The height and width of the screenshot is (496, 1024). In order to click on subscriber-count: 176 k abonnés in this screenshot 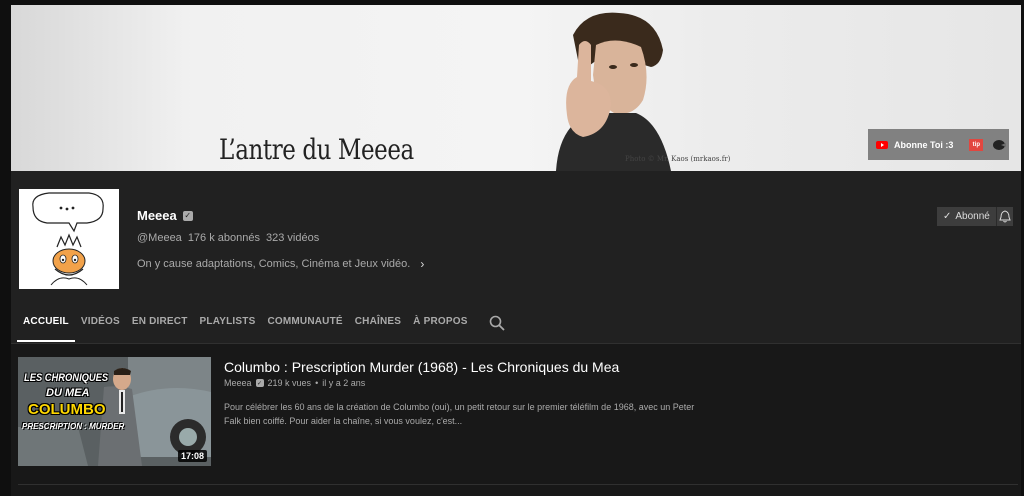, I will do `click(223, 238)`.